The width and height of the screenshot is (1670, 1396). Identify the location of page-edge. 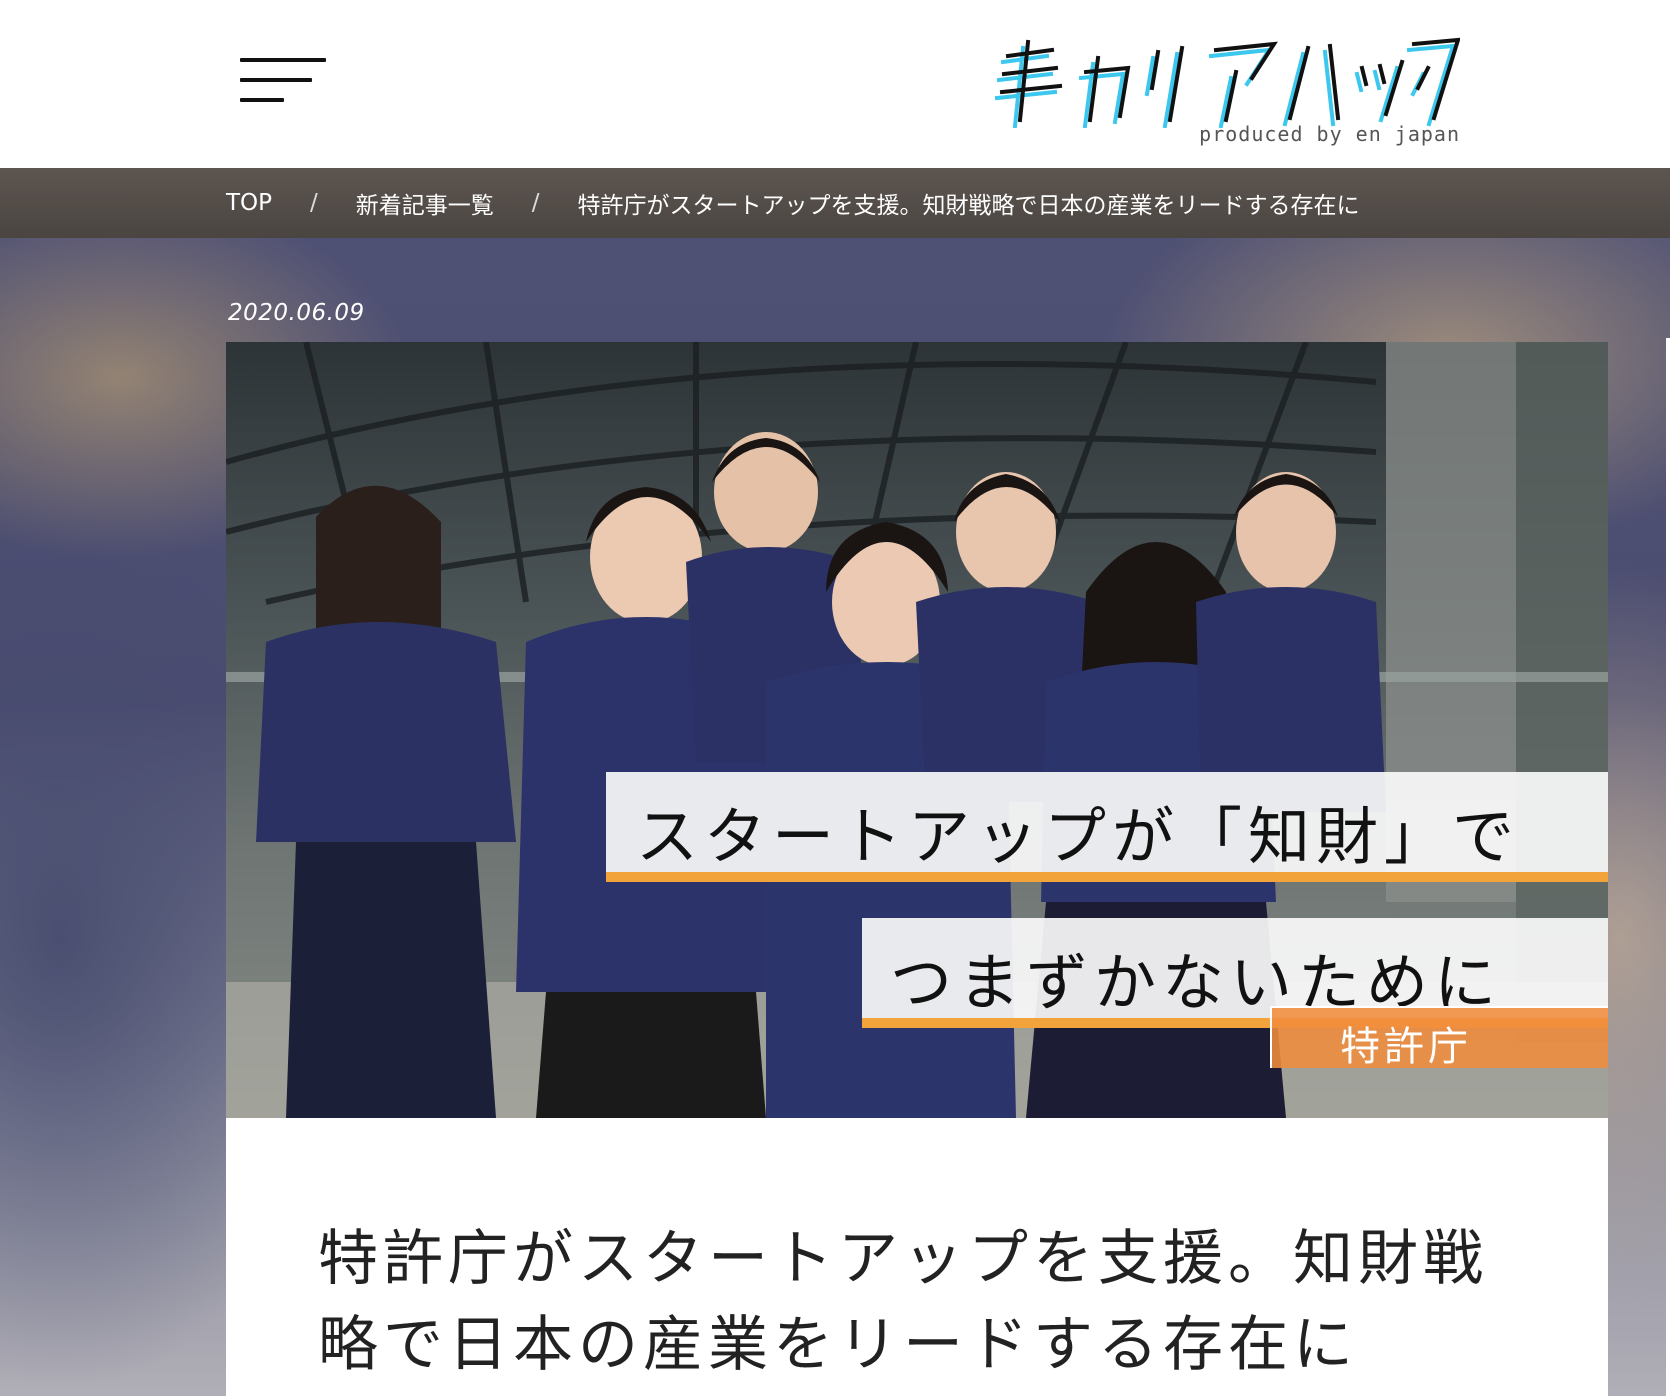
(1668, 867).